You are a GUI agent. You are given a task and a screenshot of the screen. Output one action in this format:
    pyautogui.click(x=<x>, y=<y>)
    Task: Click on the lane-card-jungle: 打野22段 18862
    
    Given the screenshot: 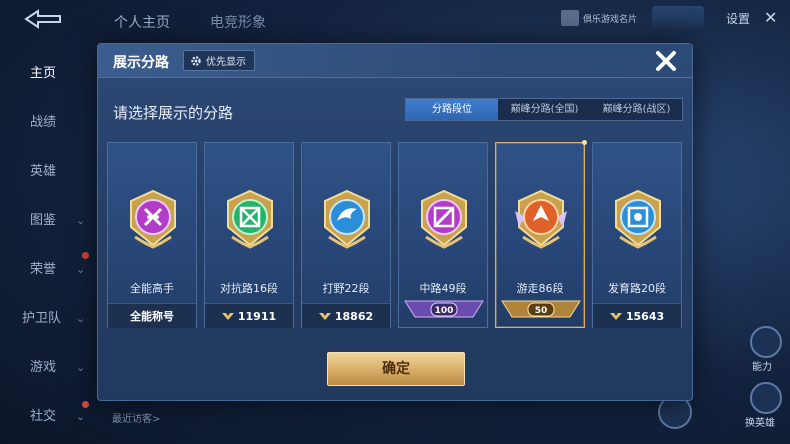 What is the action you would take?
    pyautogui.click(x=346, y=235)
    